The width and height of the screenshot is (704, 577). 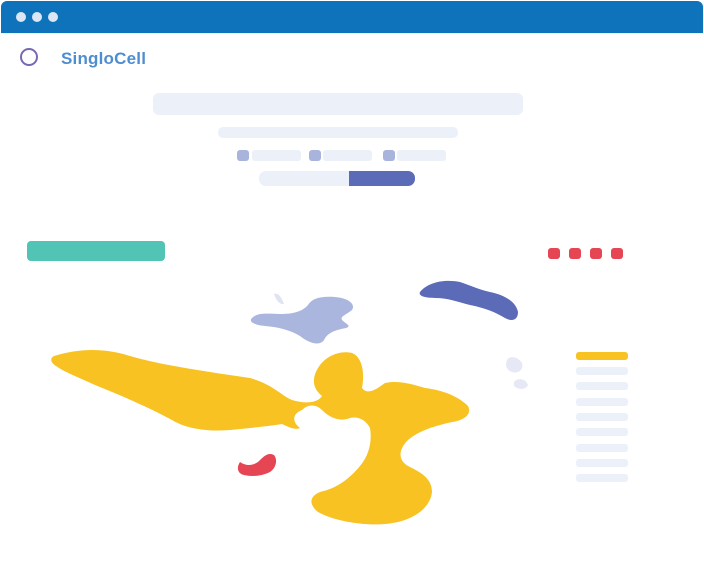 What do you see at coordinates (279, 299) in the screenshot?
I see `cluster-light-blue-small` at bounding box center [279, 299].